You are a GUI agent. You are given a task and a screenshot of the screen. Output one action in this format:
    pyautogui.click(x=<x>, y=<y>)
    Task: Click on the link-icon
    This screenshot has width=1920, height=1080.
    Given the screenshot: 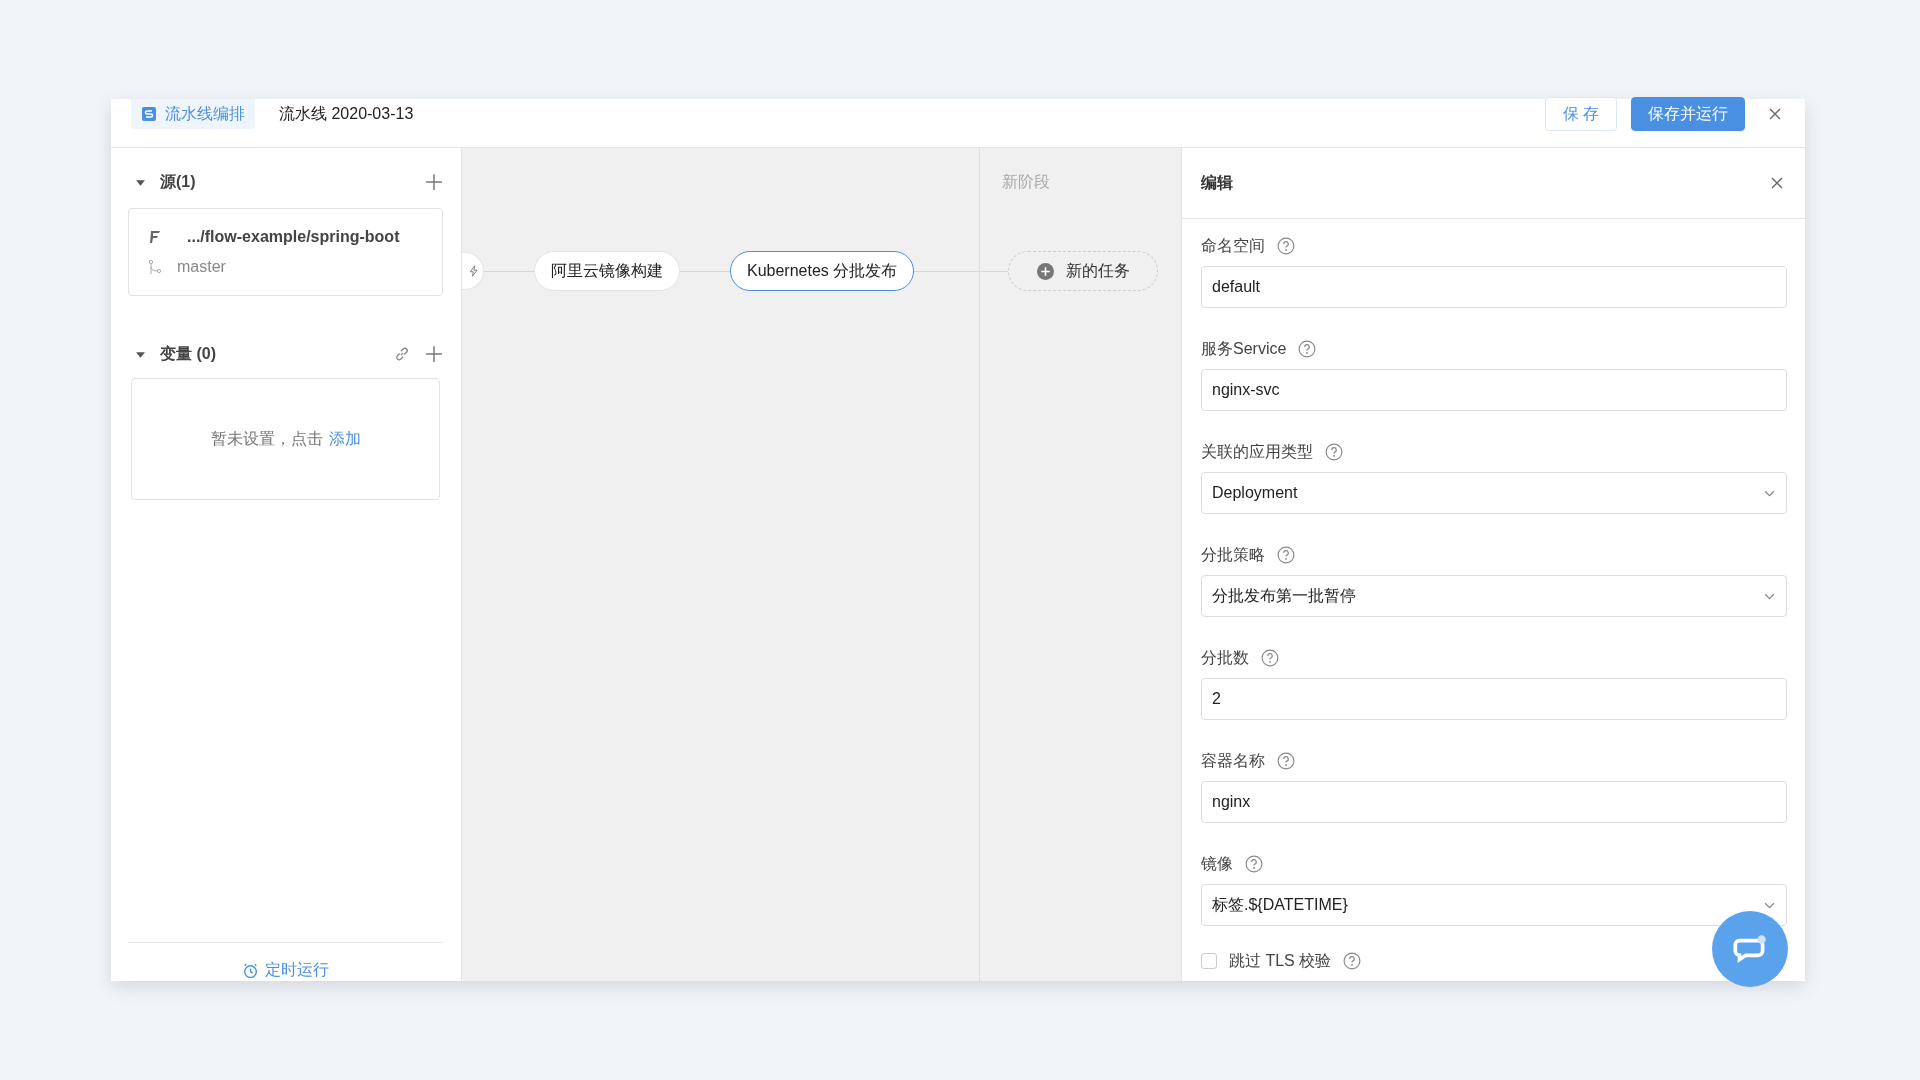 What is the action you would take?
    pyautogui.click(x=402, y=354)
    